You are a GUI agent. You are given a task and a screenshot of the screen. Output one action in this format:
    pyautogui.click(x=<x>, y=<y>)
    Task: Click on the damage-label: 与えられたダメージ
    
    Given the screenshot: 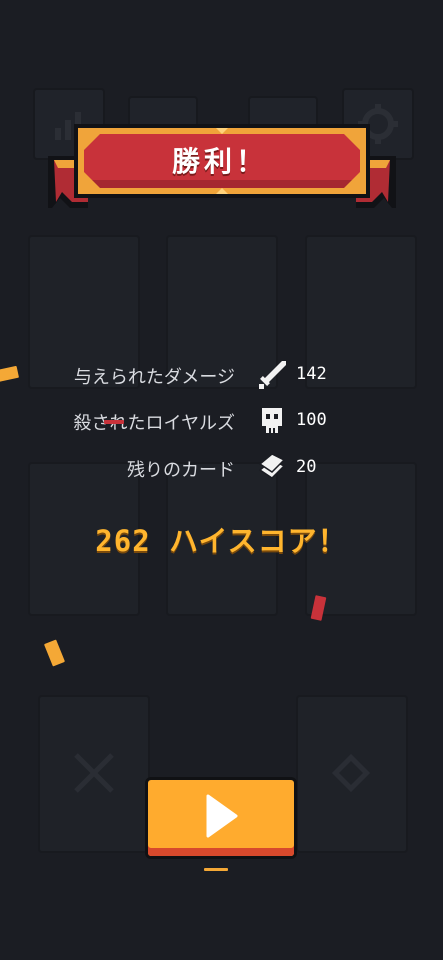 What is the action you would take?
    pyautogui.click(x=154, y=377)
    